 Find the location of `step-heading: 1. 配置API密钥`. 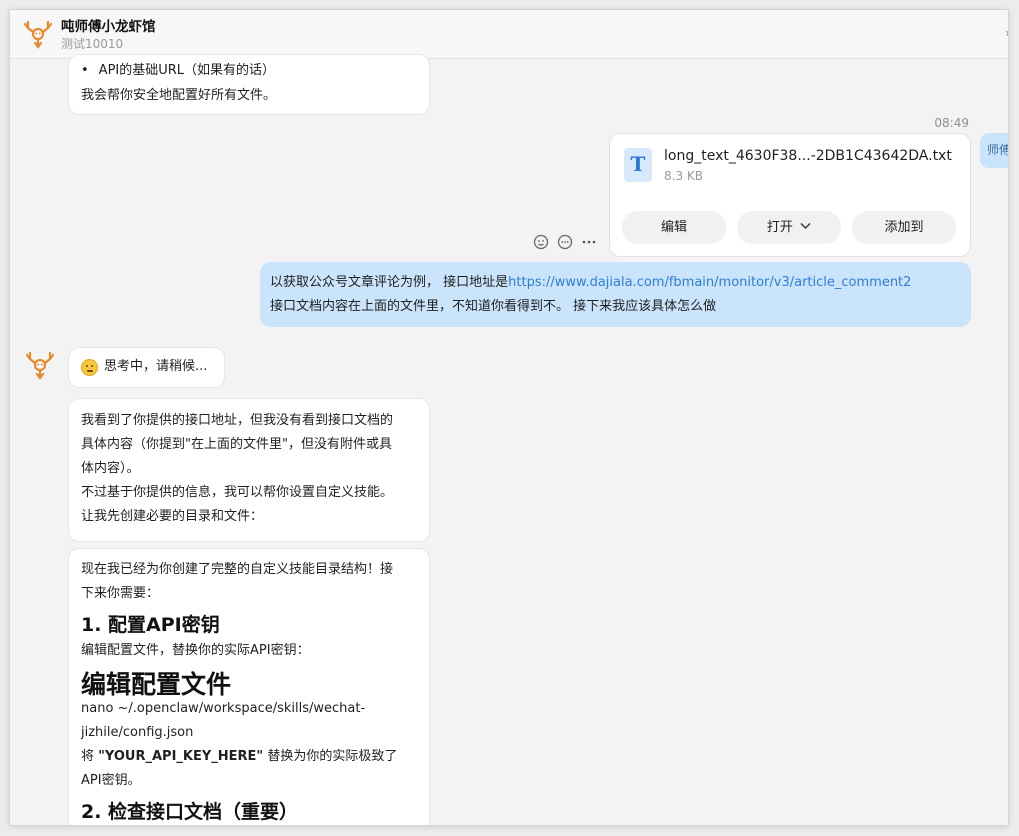

step-heading: 1. 配置API密钥 is located at coordinates (150, 625).